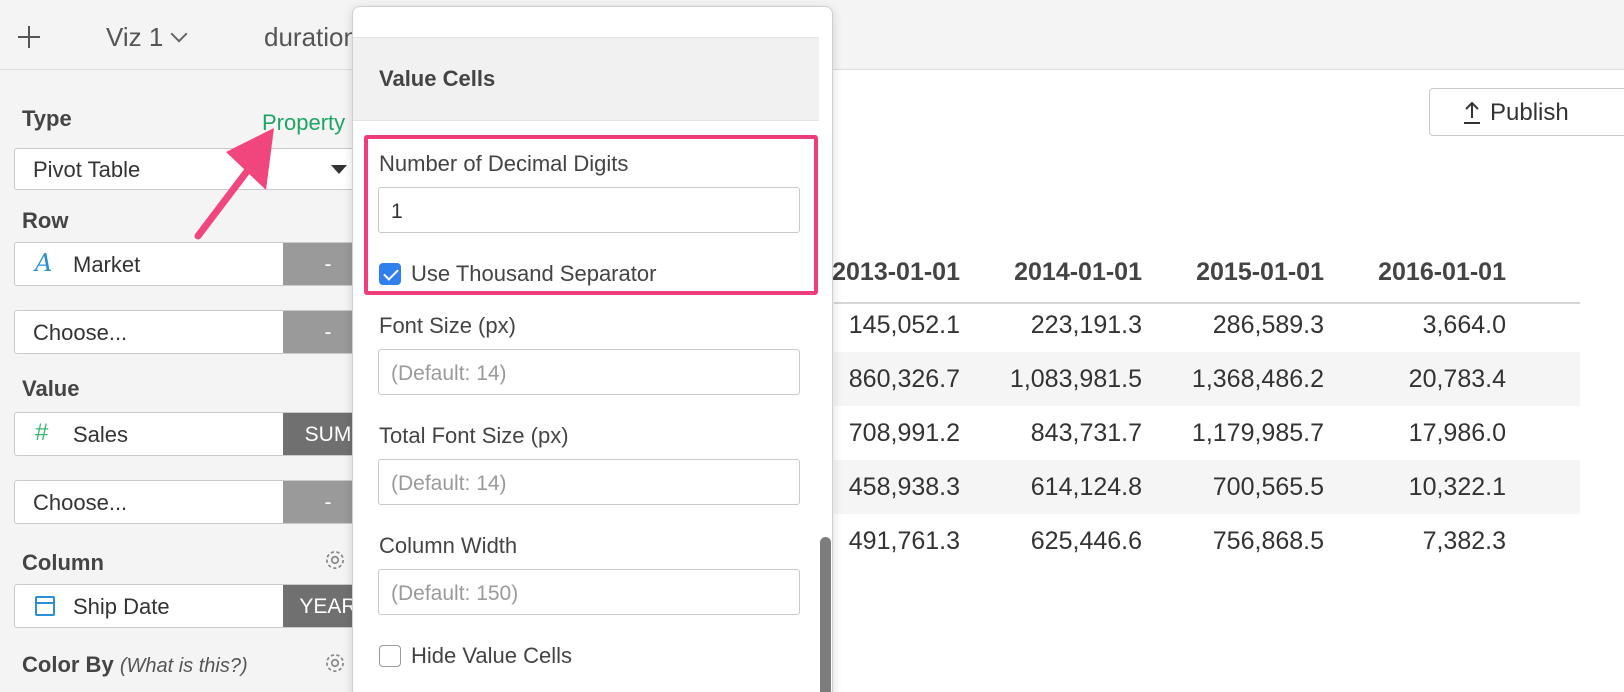  I want to click on value-cells-section-header: Value Cells, so click(586, 79).